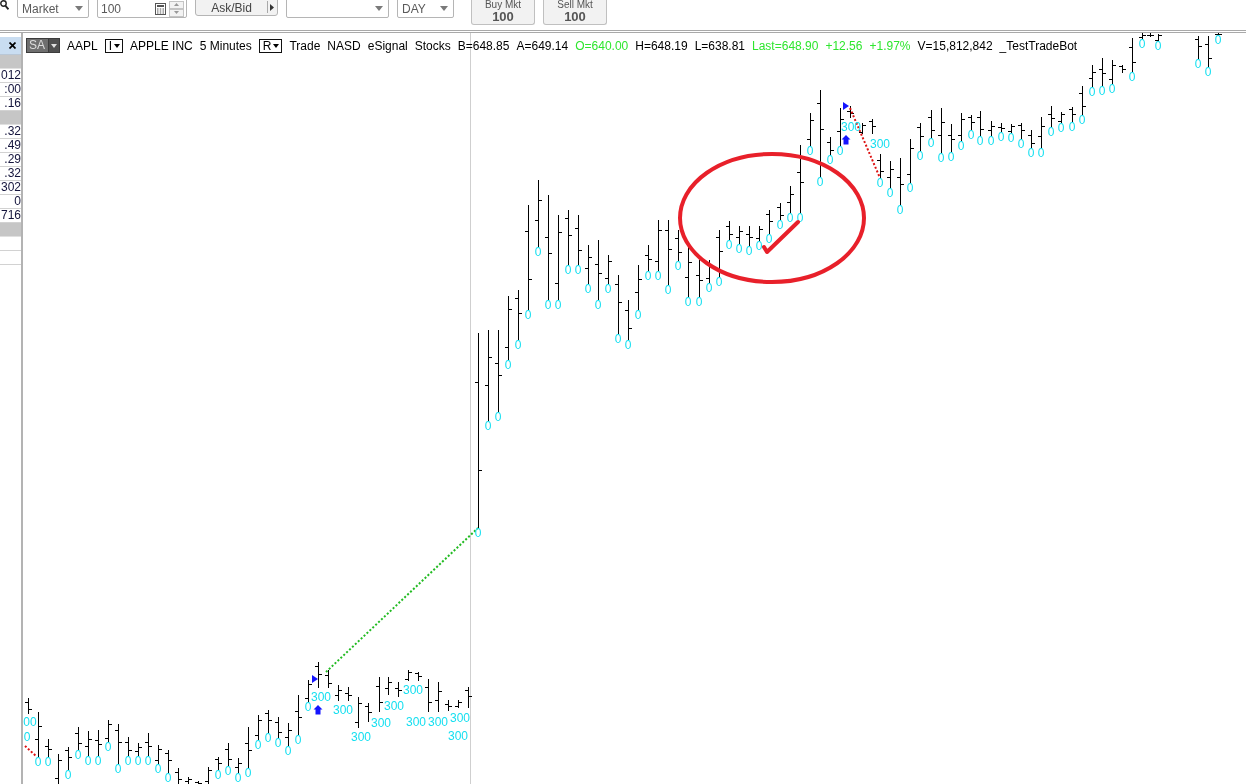 The image size is (1246, 784). What do you see at coordinates (305, 45) in the screenshot?
I see `header-label: Trade` at bounding box center [305, 45].